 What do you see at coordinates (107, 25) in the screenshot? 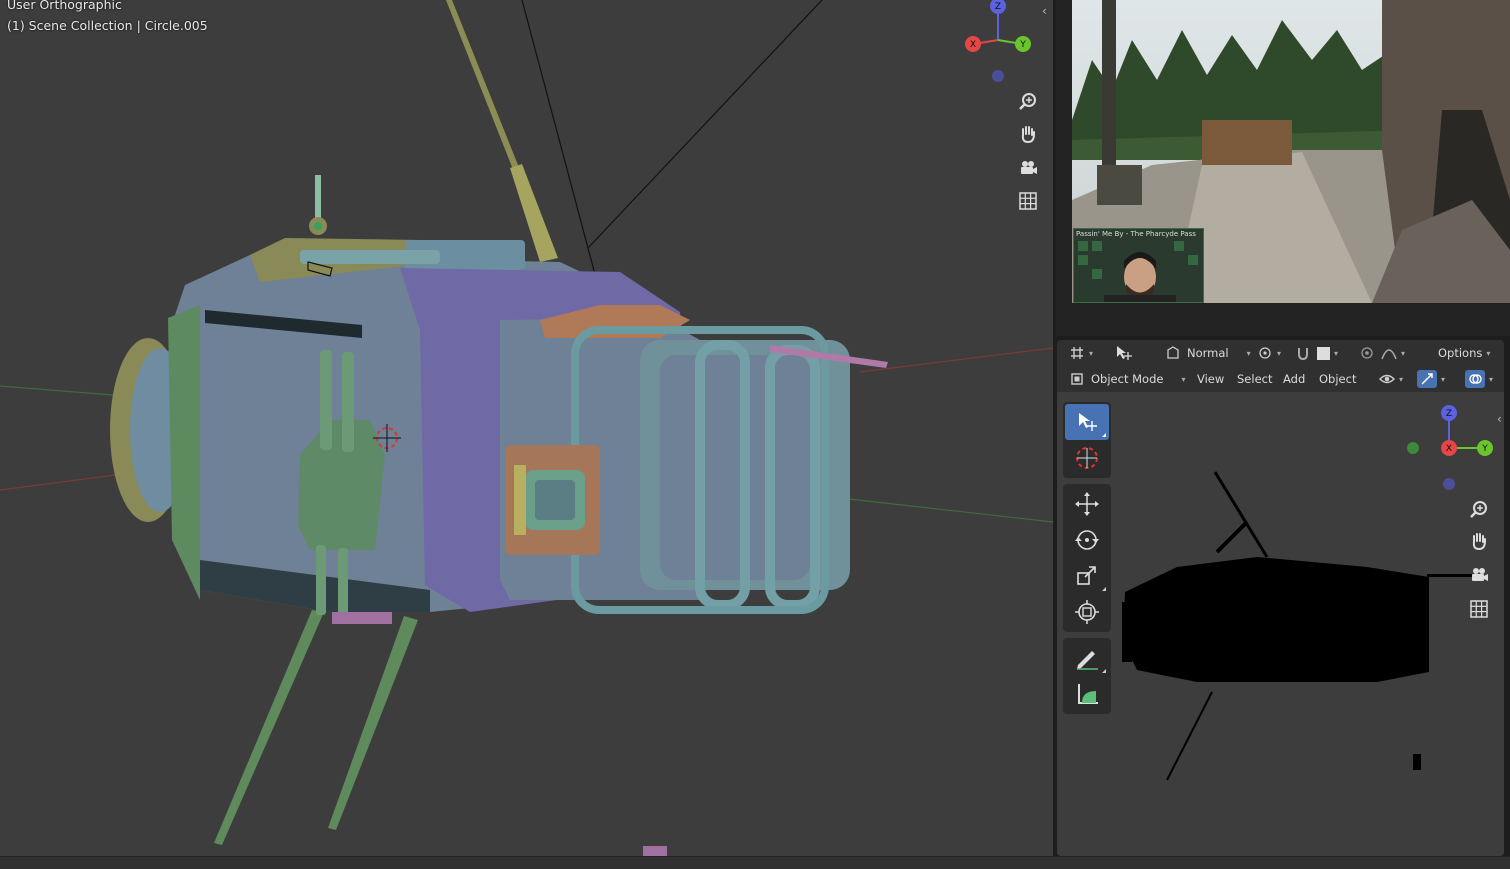
I see `viewport-collection-info: (1) Scene Collection | Circle.005` at bounding box center [107, 25].